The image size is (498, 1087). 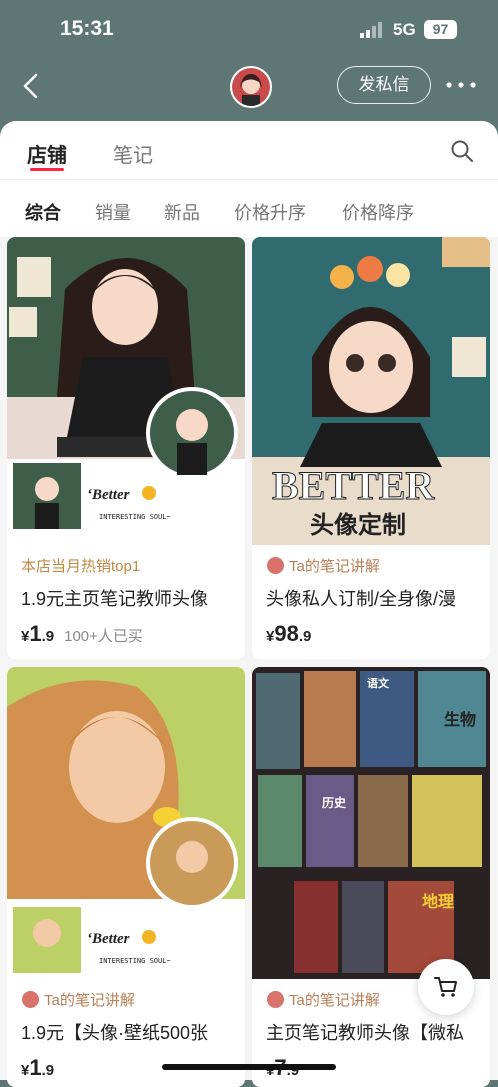 I want to click on sort-price-desc: 价格降序, so click(x=378, y=212).